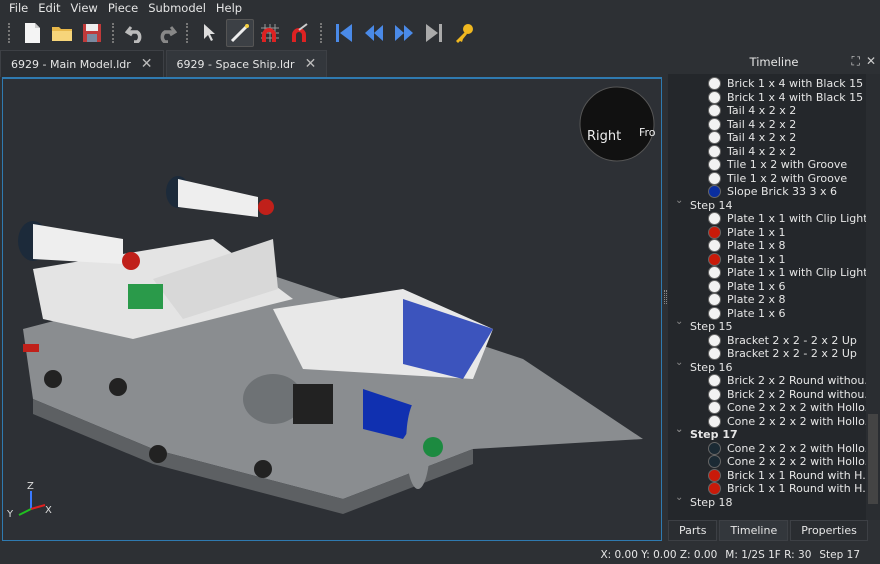 Image resolution: width=880 pixels, height=564 pixels. What do you see at coordinates (714, 435) in the screenshot?
I see `item-label: Step 17` at bounding box center [714, 435].